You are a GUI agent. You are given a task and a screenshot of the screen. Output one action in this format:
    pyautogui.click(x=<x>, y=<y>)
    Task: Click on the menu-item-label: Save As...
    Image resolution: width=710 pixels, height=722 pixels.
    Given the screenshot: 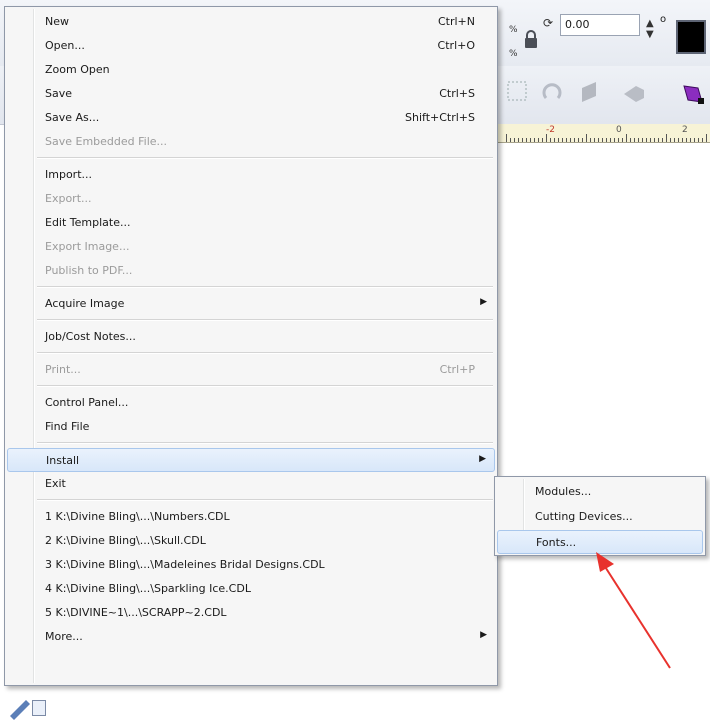 What is the action you would take?
    pyautogui.click(x=72, y=117)
    